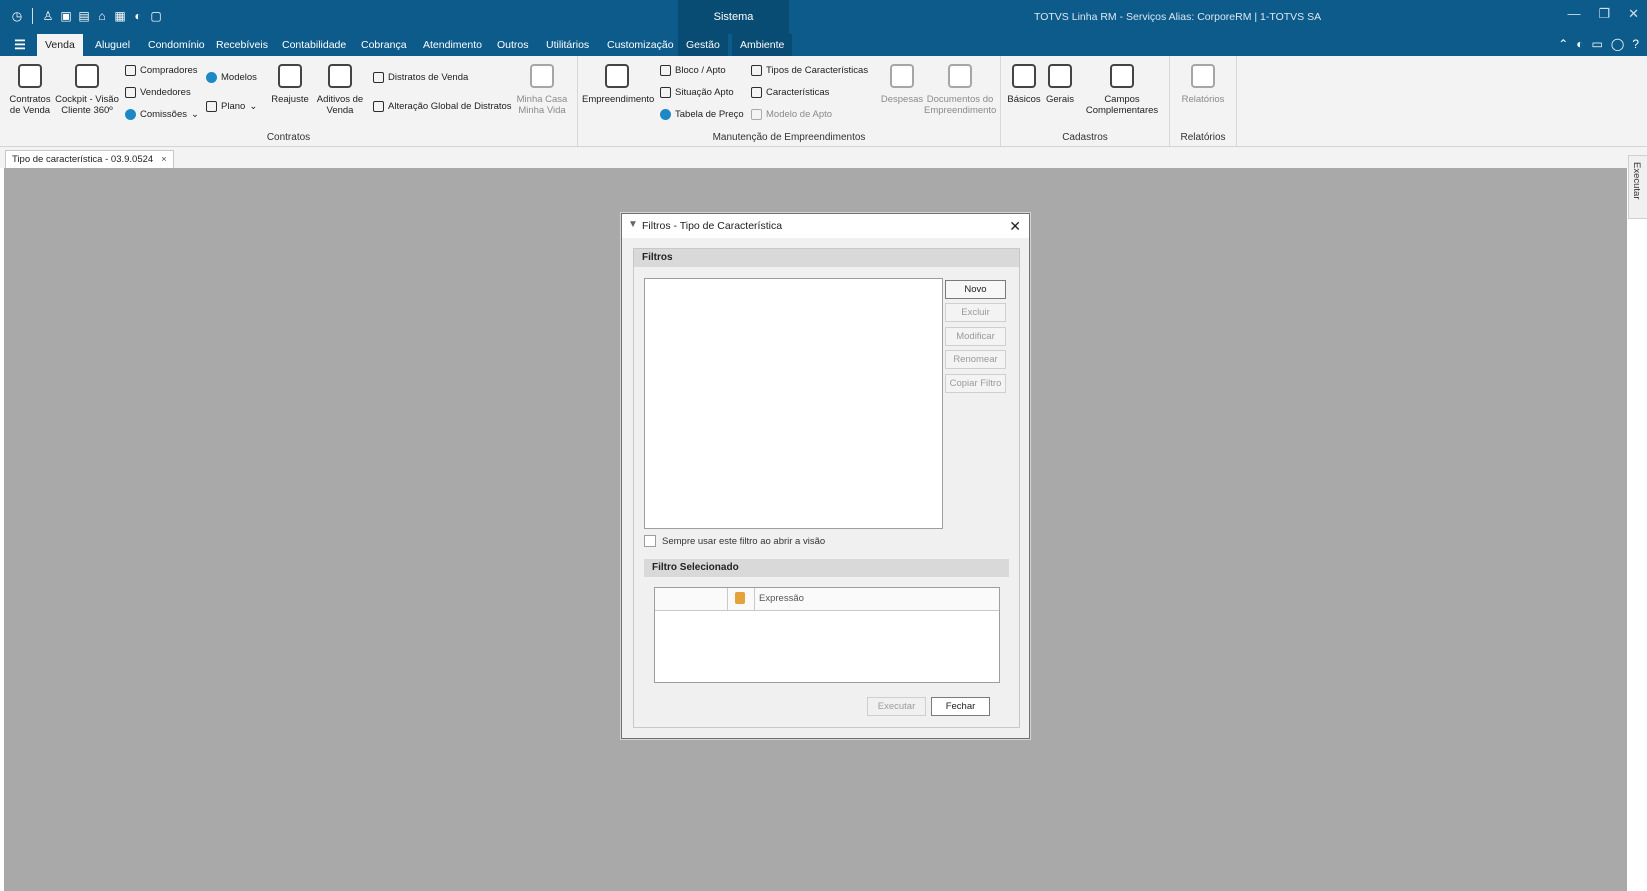 The width and height of the screenshot is (1647, 891). What do you see at coordinates (513, 45) in the screenshot?
I see `tab-outros: Outros` at bounding box center [513, 45].